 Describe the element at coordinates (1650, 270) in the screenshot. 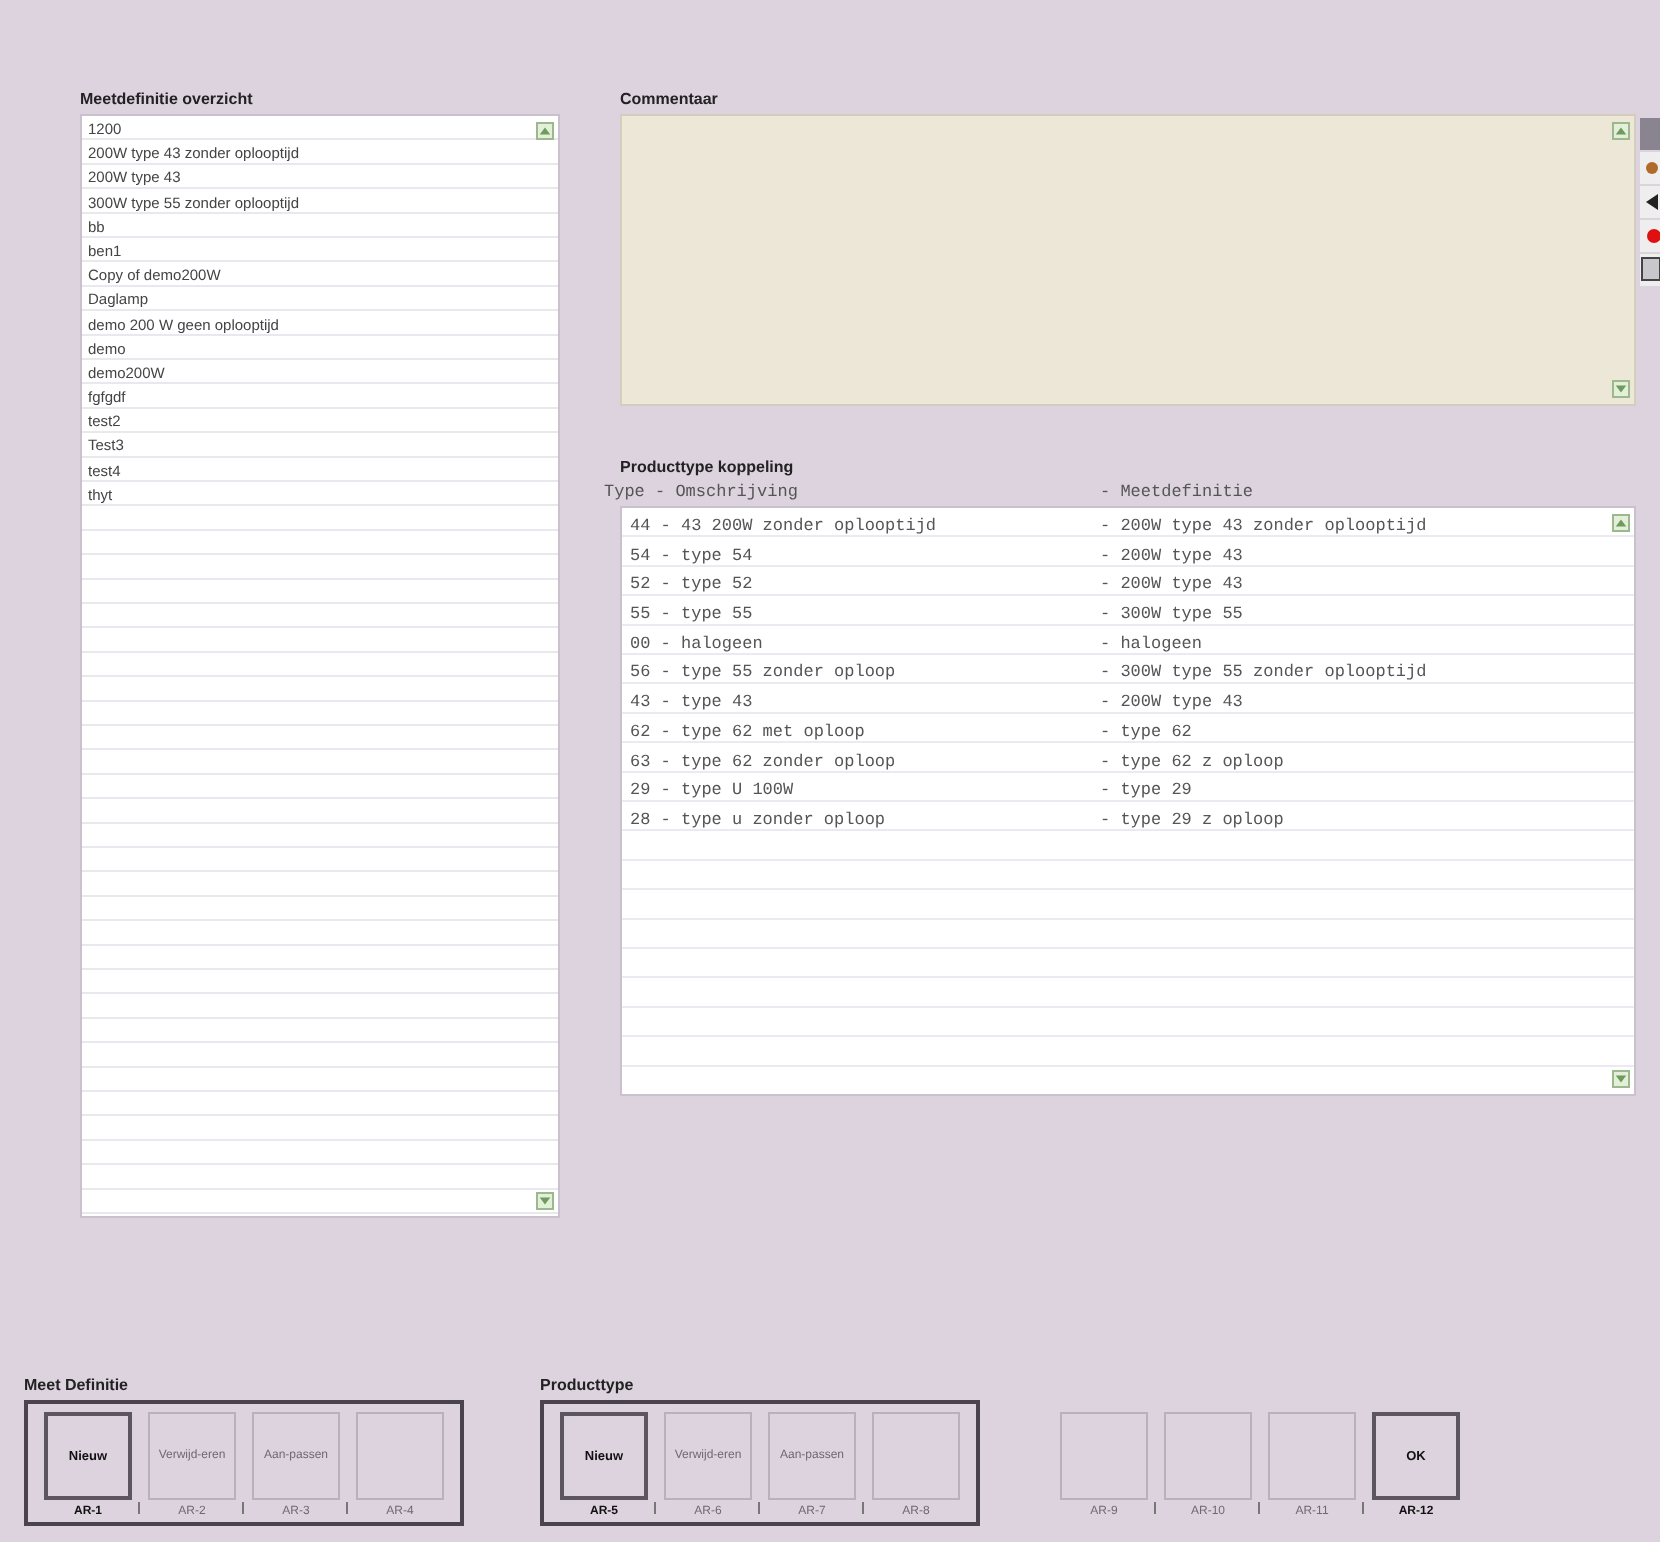

I see `box-icon` at that location.